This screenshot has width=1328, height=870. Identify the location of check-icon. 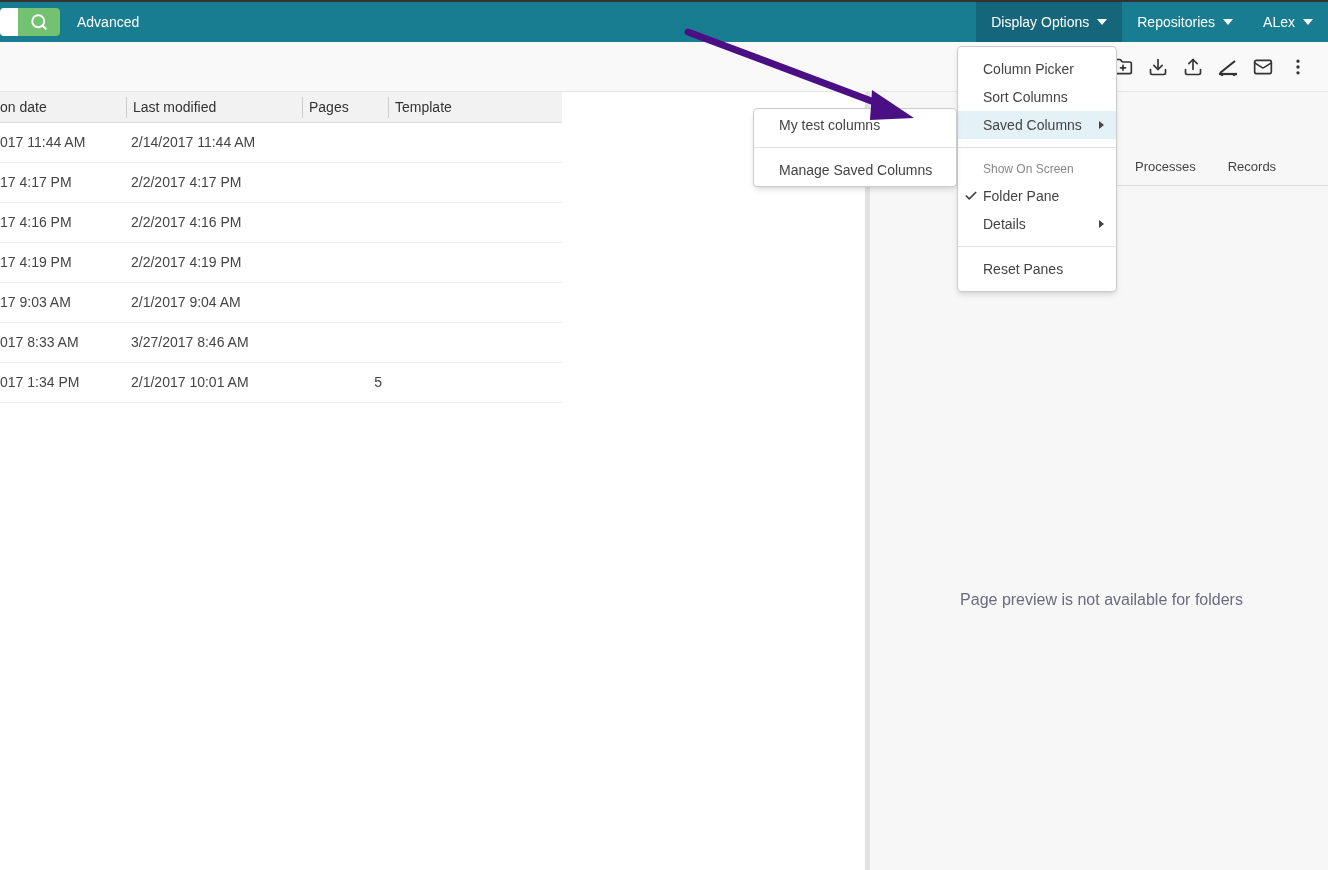
(971, 196).